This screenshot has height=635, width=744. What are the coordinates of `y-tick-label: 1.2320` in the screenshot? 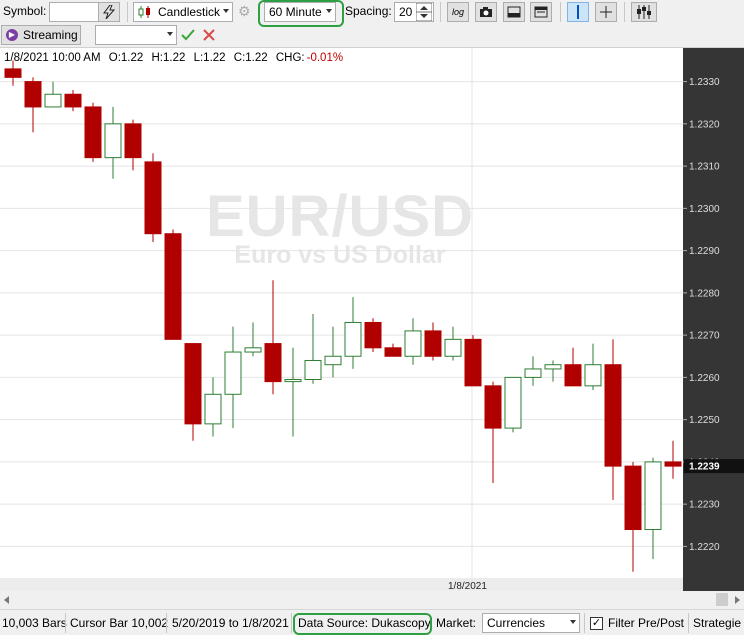 It's located at (704, 124).